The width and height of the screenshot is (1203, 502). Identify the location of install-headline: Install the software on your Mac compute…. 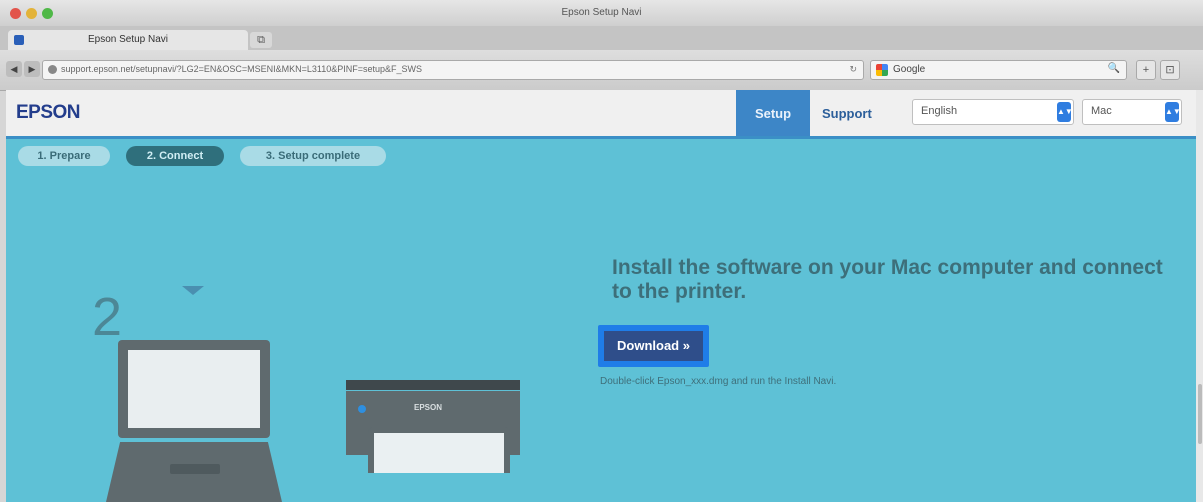
(887, 279).